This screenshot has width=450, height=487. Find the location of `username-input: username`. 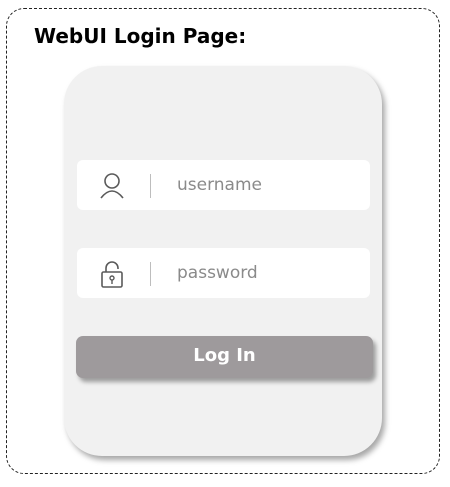

username-input: username is located at coordinates (219, 185).